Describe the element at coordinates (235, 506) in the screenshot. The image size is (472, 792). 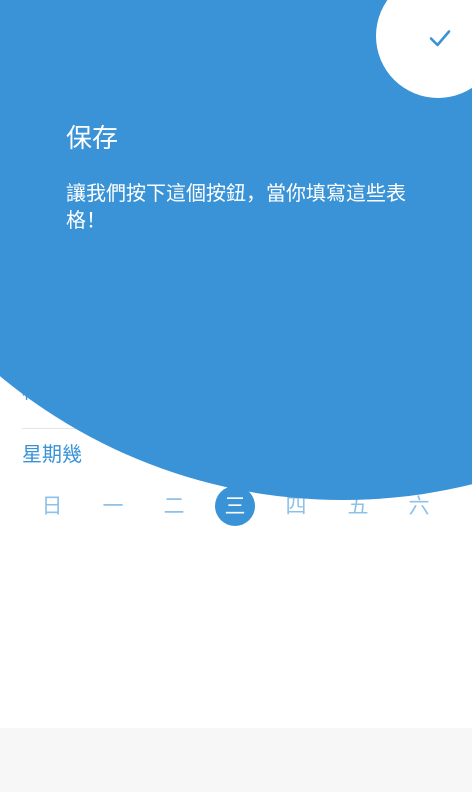
I see `weekday-wednesday: 三` at that location.